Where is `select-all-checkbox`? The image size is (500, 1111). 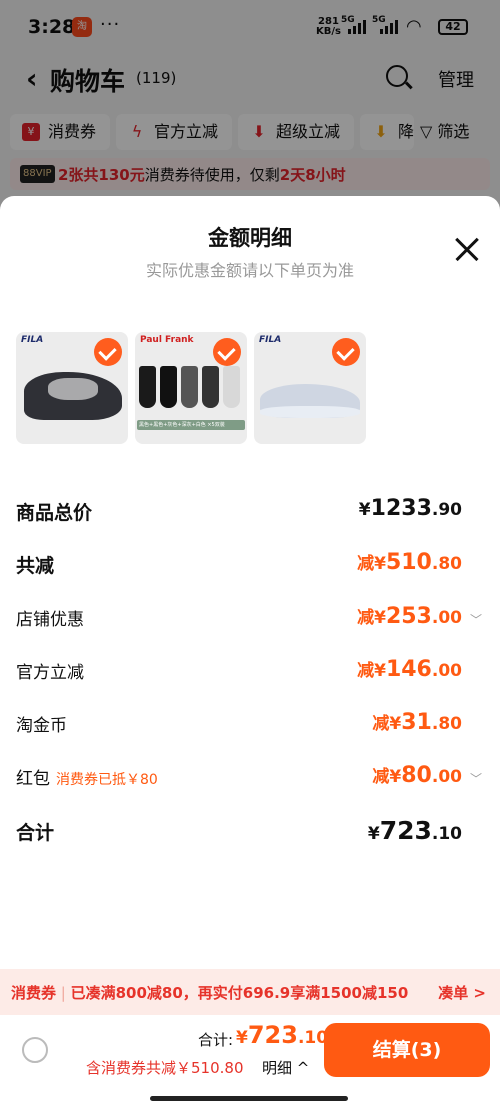
select-all-checkbox is located at coordinates (35, 1050).